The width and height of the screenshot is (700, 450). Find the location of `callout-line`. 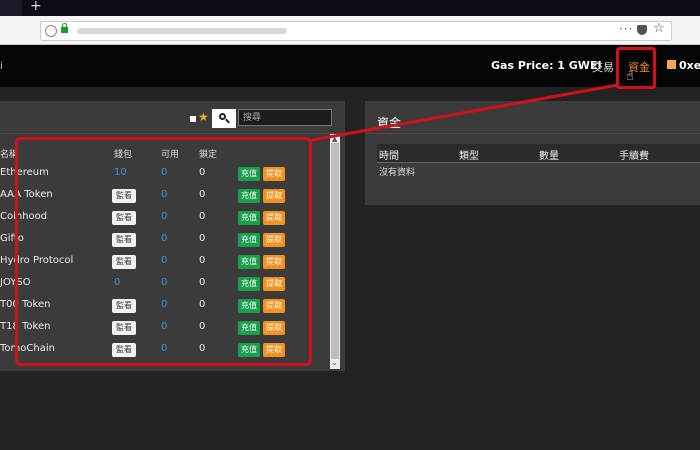

callout-line is located at coordinates (465, 112).